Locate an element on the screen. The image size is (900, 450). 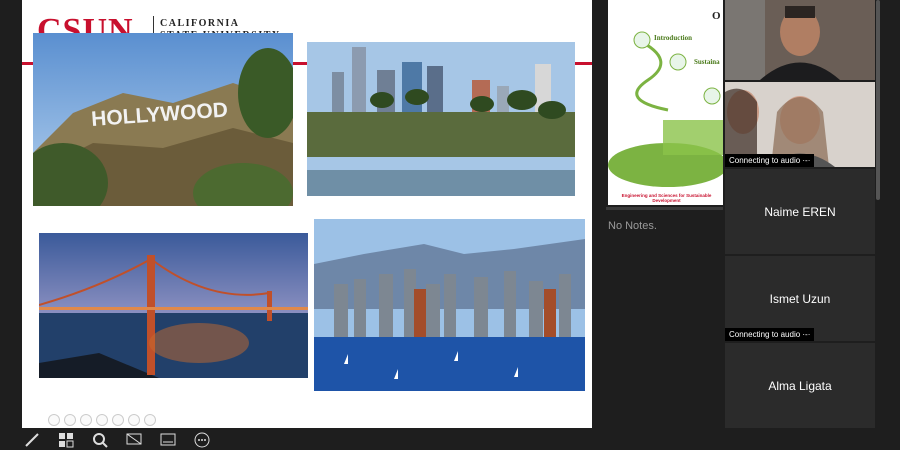
slide-nav-tools is located at coordinates (102, 420).